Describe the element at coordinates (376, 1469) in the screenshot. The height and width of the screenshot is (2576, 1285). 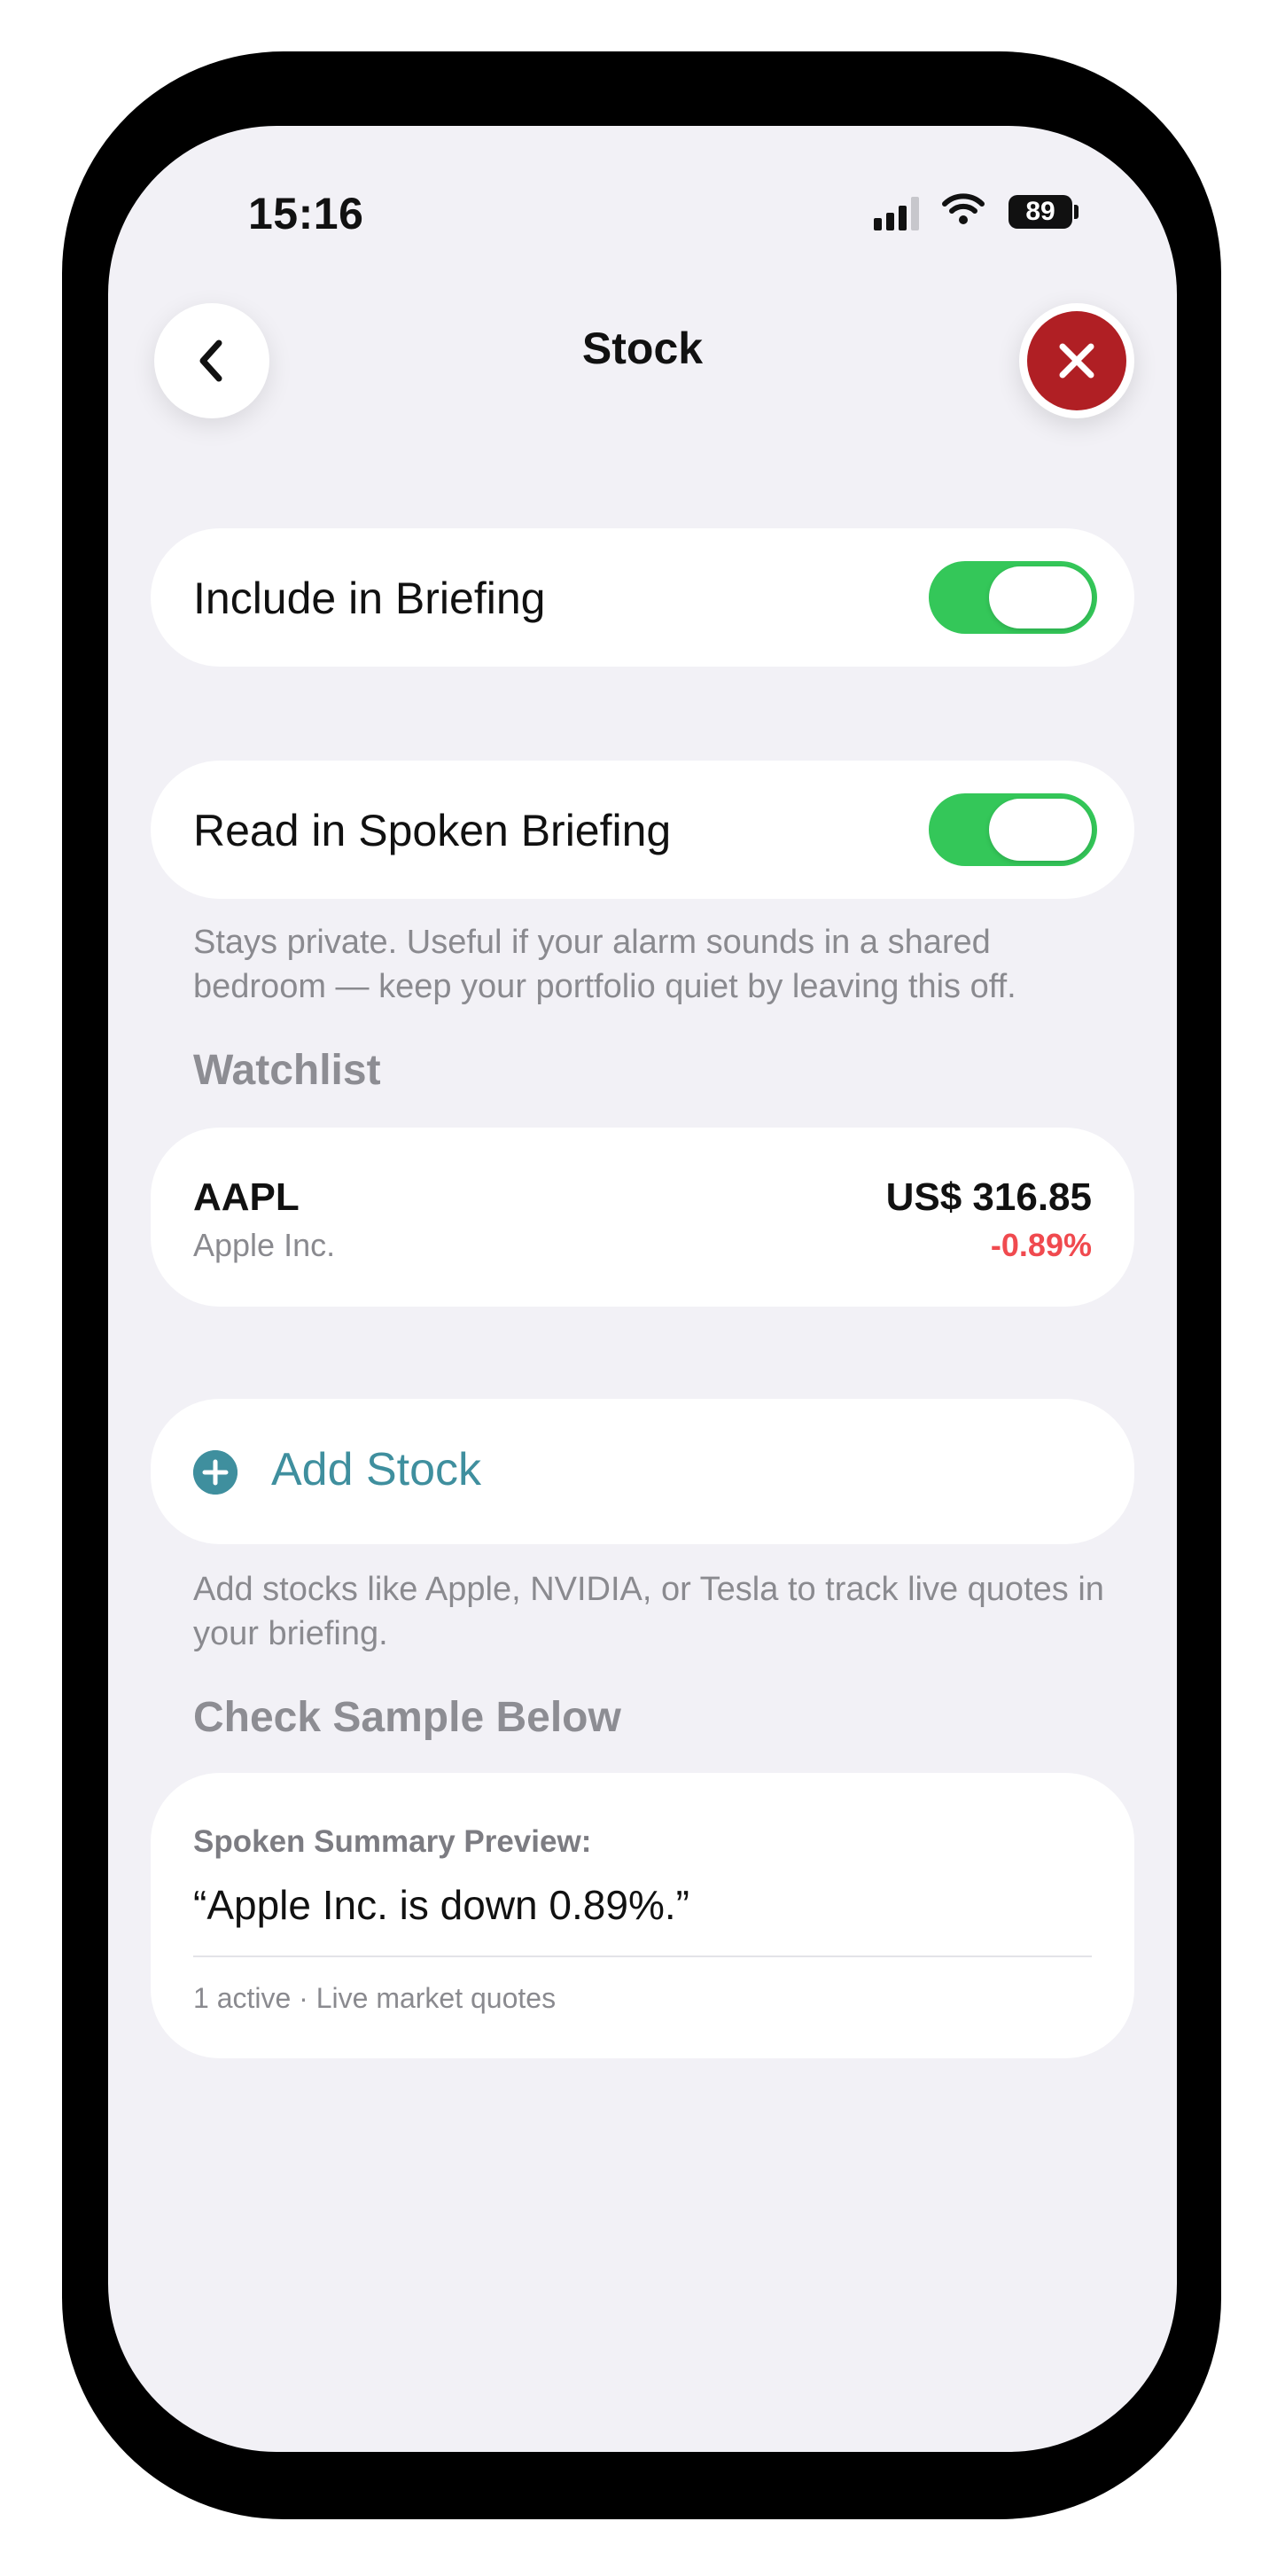
I see `add-stock-label: Add Stock` at that location.